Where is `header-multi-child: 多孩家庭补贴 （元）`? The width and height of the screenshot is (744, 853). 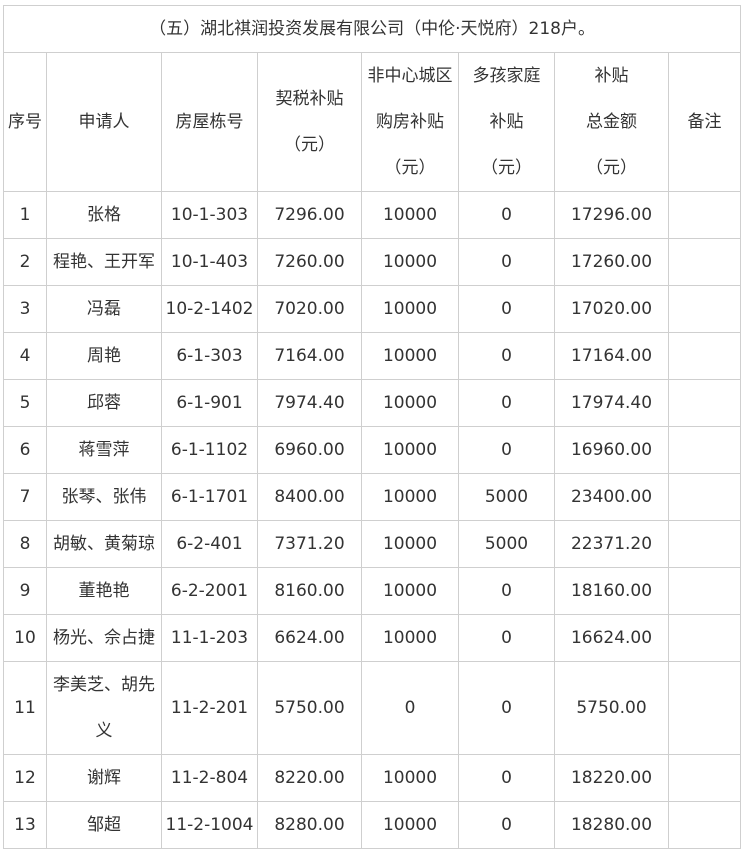
header-multi-child: 多孩家庭补贴 （元） is located at coordinates (506, 122).